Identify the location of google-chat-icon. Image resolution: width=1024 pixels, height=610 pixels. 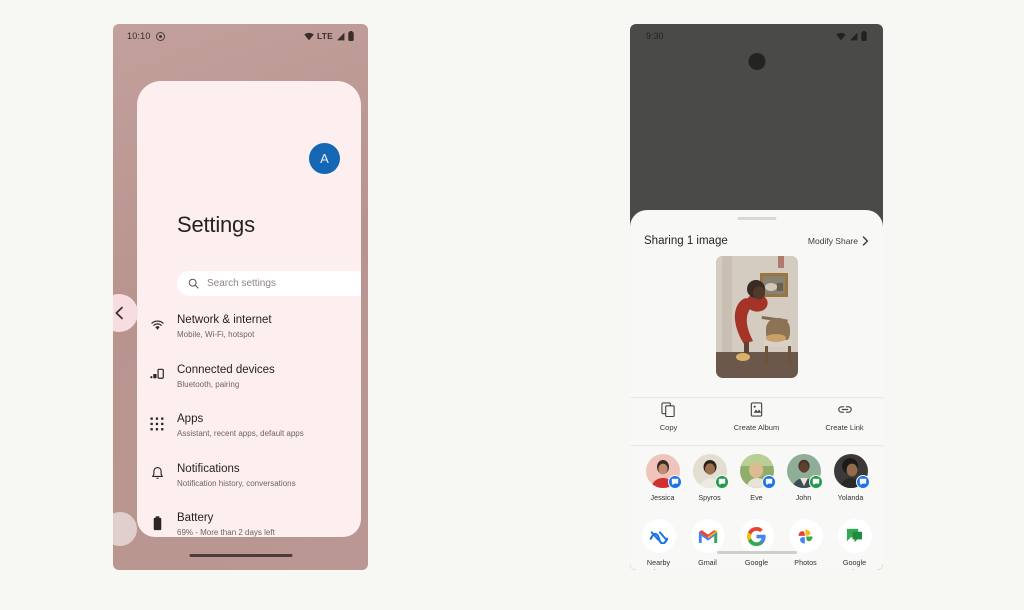
(854, 536).